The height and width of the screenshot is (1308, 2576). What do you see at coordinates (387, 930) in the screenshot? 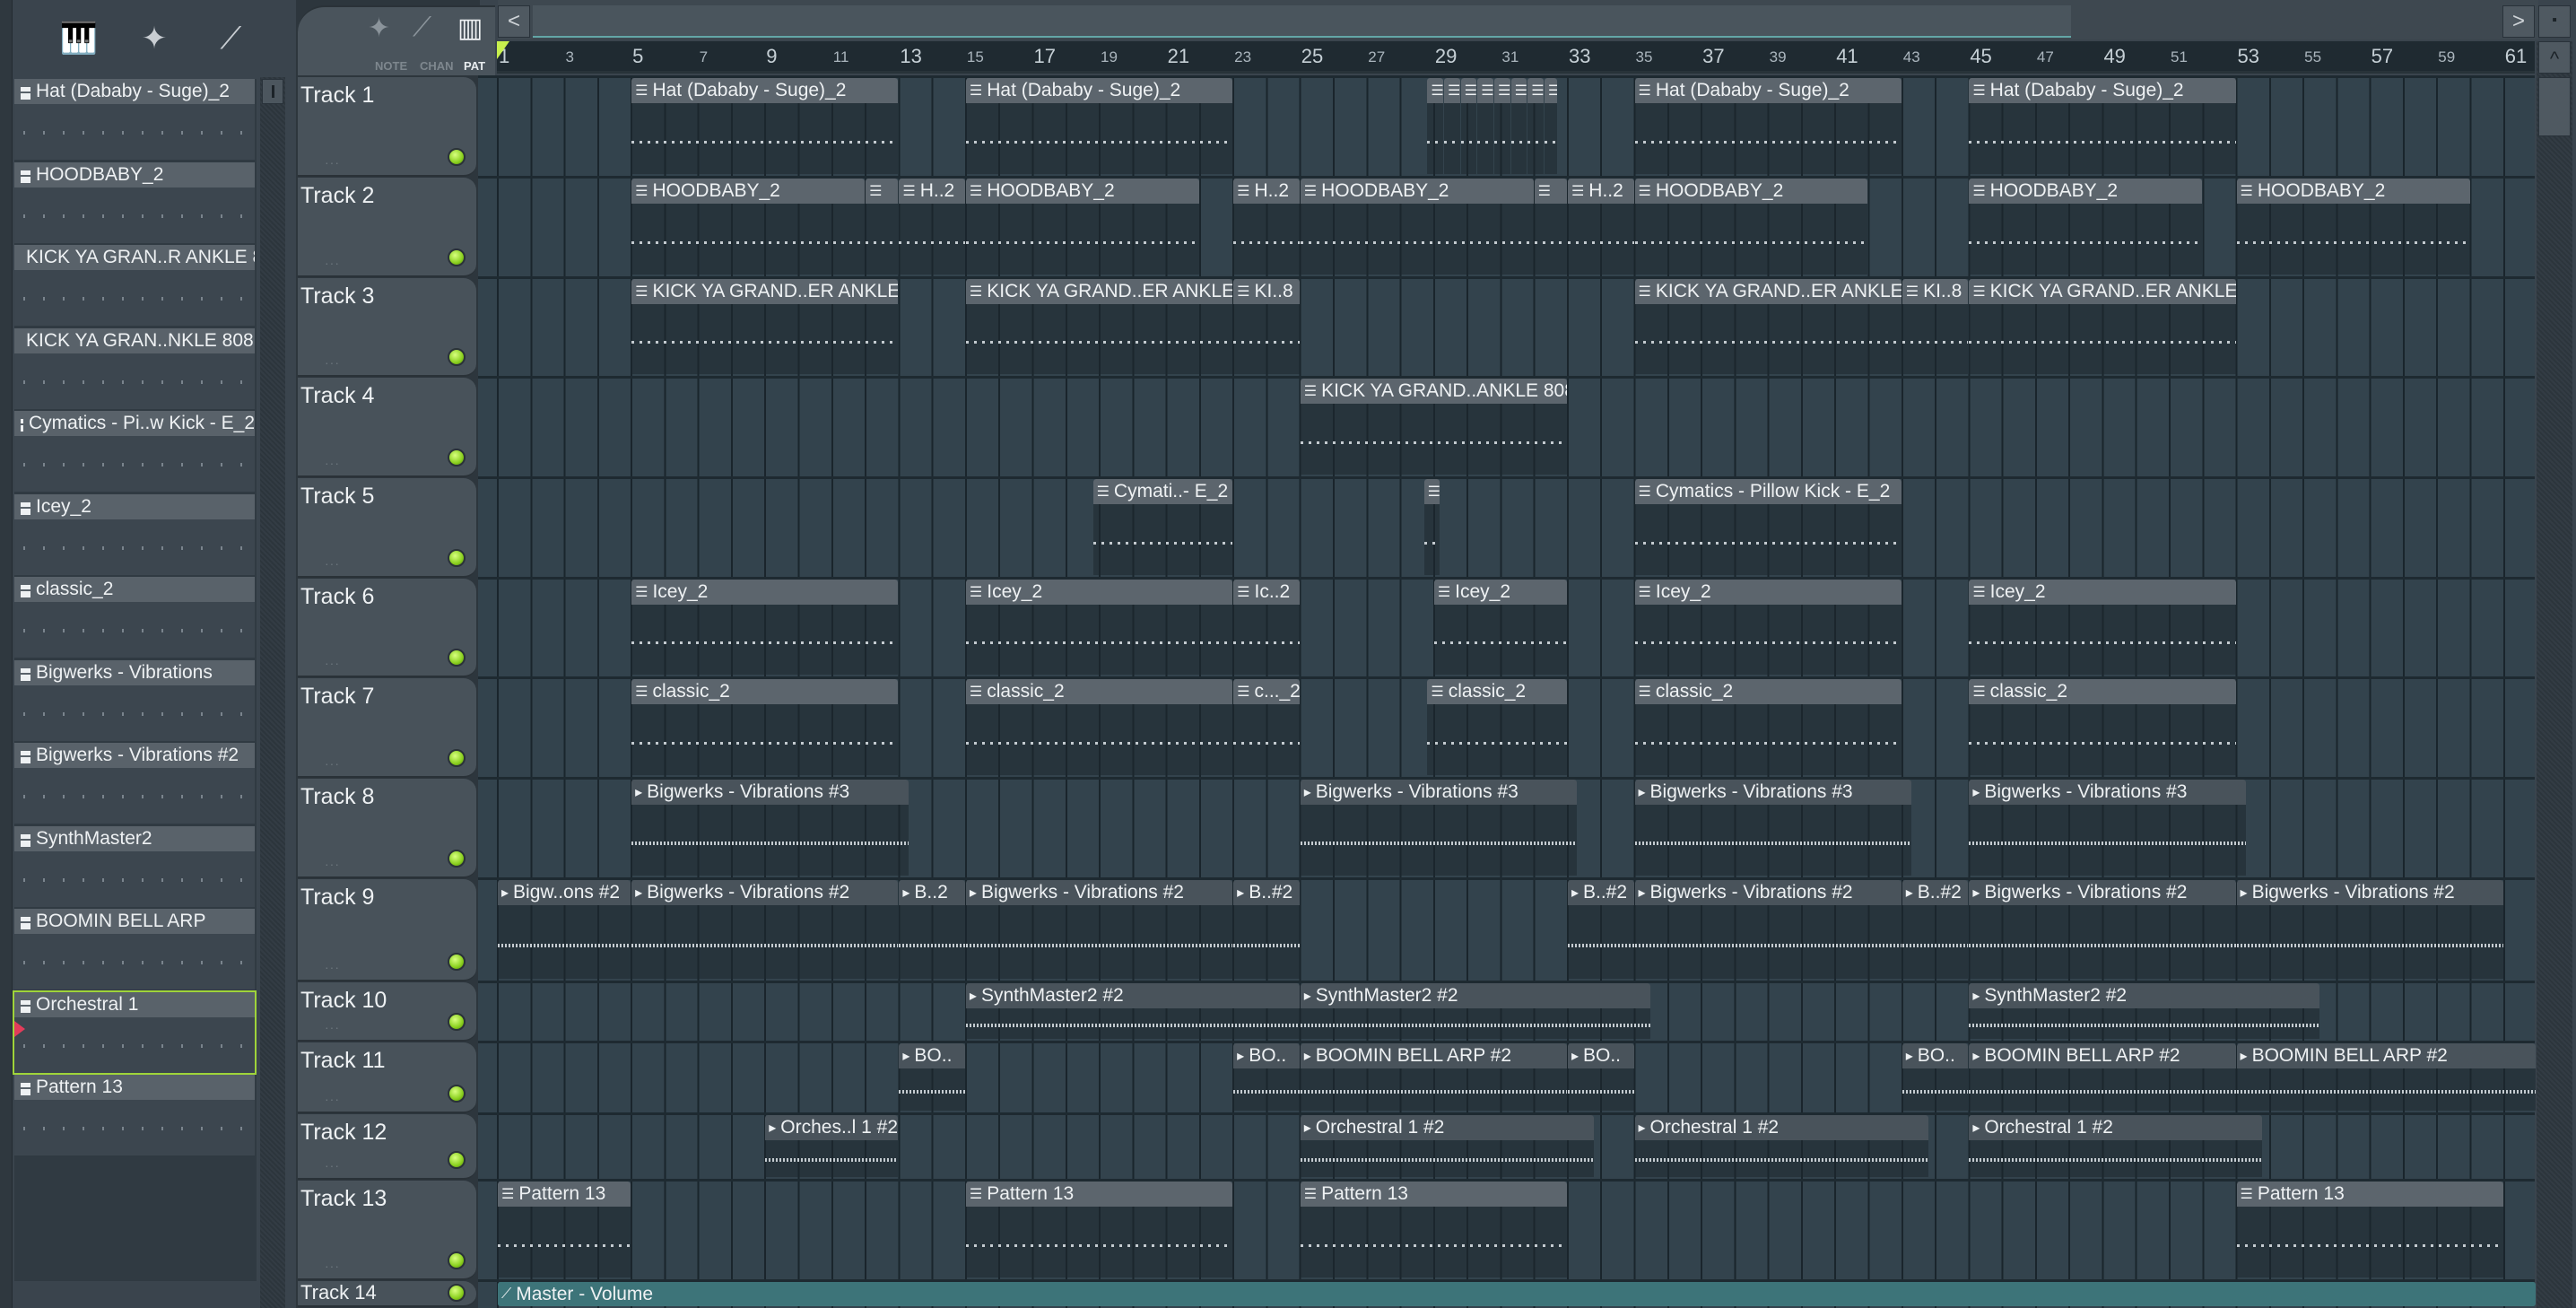
I see `track-header: Track 9 ···` at bounding box center [387, 930].